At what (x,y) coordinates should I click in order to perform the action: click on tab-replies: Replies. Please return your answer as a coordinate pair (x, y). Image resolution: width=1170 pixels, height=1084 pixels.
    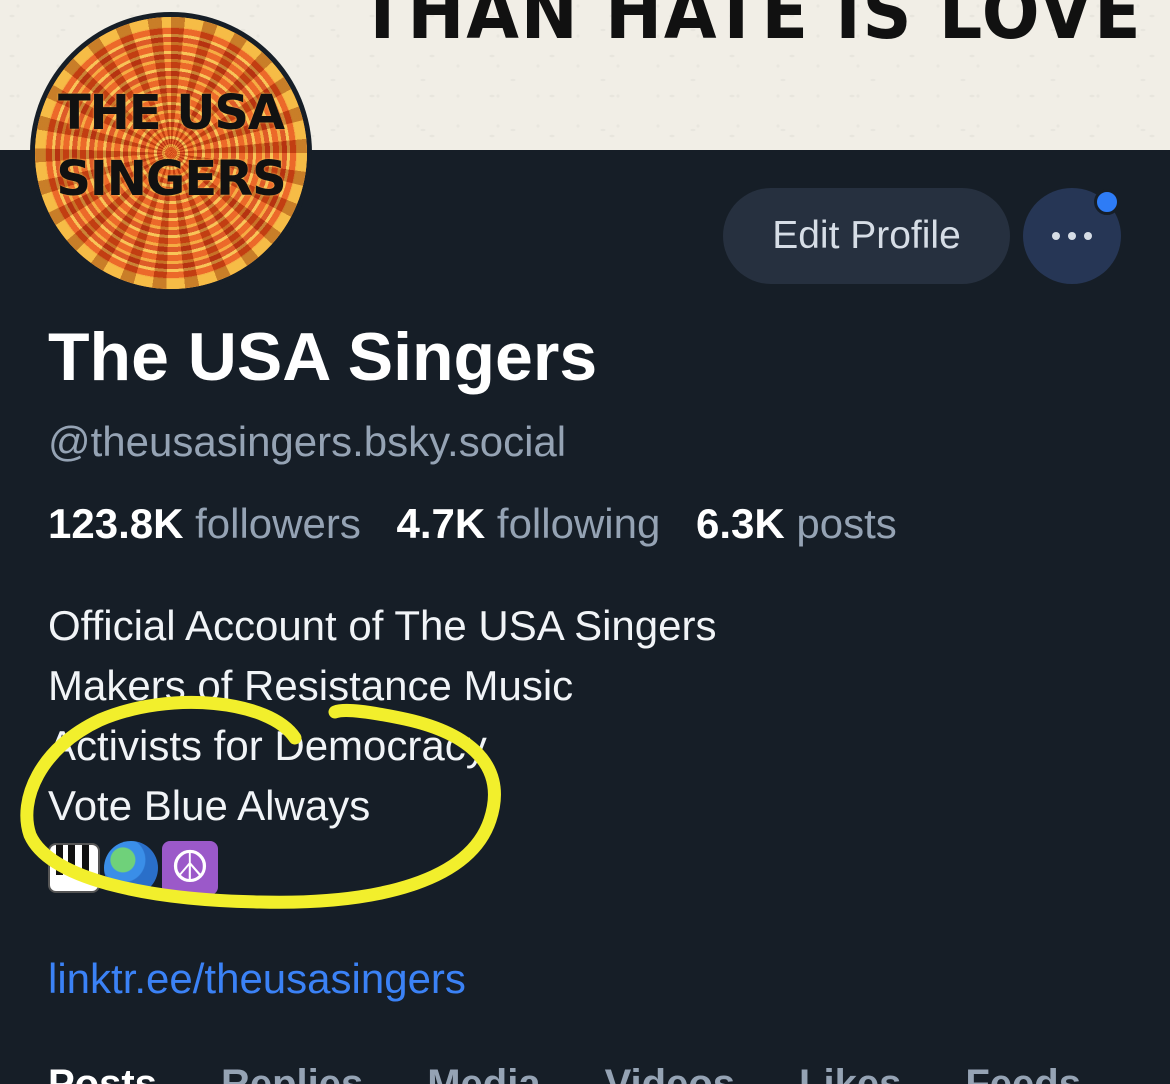
    Looking at the image, I should click on (292, 1073).